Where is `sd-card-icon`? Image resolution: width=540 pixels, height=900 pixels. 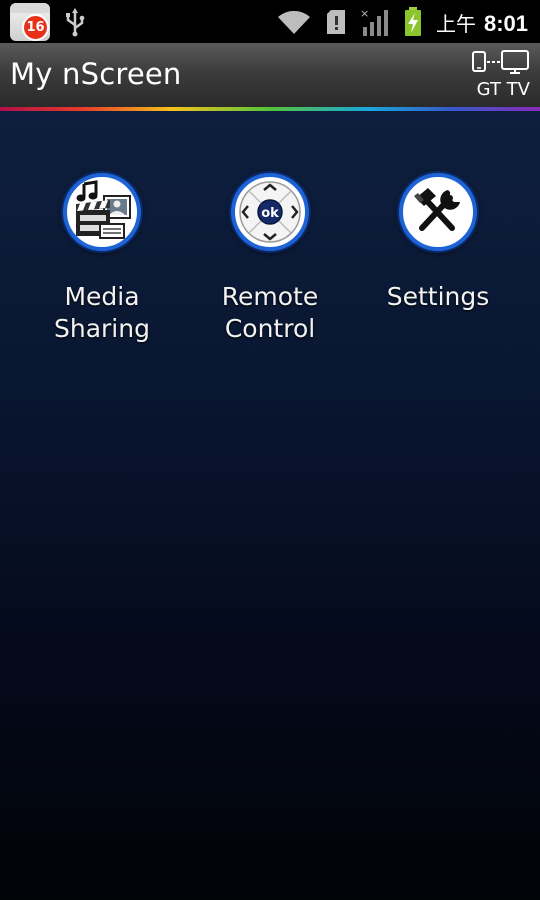 sd-card-icon is located at coordinates (335, 22).